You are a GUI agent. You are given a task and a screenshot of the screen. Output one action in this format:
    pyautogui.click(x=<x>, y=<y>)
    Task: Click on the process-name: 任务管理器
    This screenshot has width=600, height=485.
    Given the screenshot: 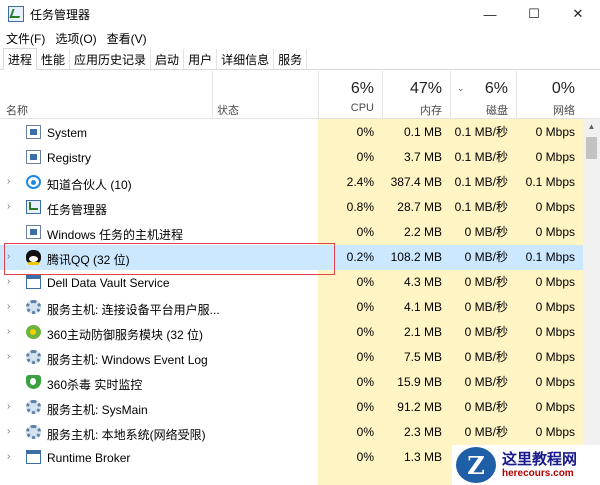 What is the action you would take?
    pyautogui.click(x=77, y=210)
    